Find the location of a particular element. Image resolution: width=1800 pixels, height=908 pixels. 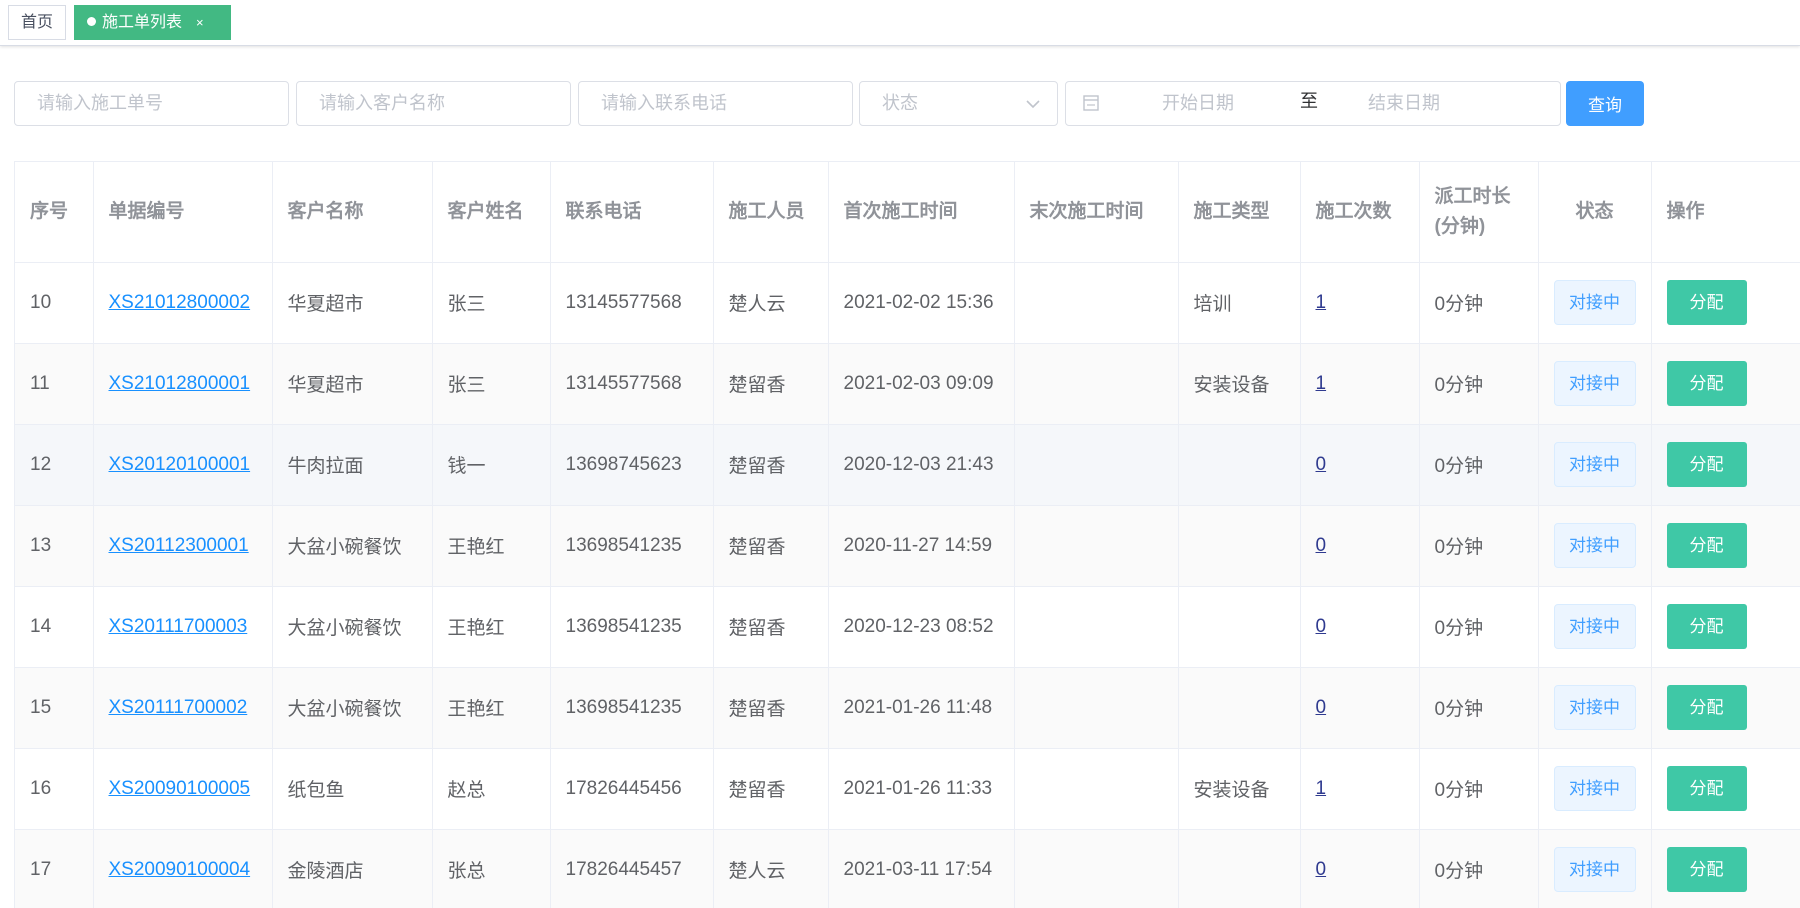

order-code-link: XS20120100001 is located at coordinates (180, 464).